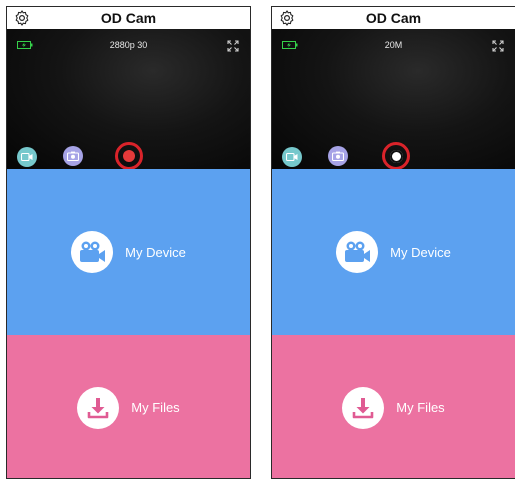 The width and height of the screenshot is (515, 479). Describe the element at coordinates (393, 99) in the screenshot. I see `camera-preview: 20M` at that location.